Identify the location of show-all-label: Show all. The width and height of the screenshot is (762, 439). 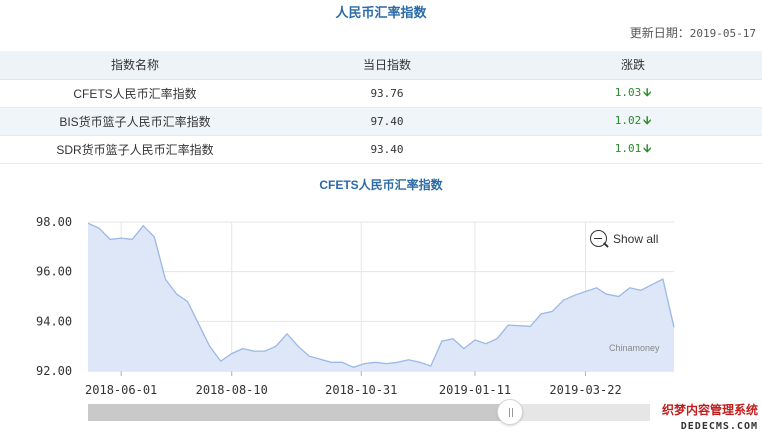
(636, 238).